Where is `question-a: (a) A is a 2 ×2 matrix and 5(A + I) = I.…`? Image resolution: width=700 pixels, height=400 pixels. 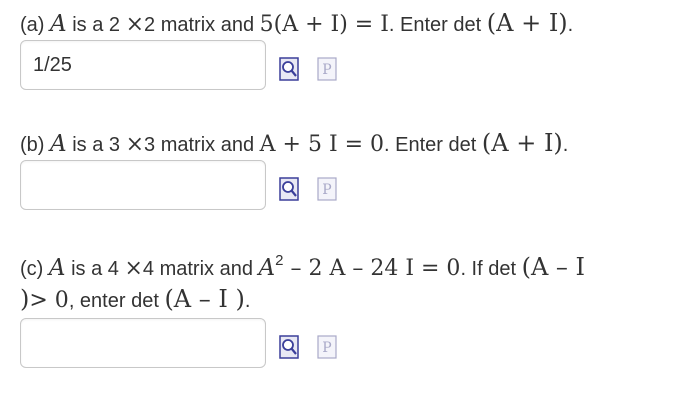
question-a: (a) A is a 2 ×2 matrix and 5(A + I) = I.… is located at coordinates (296, 24).